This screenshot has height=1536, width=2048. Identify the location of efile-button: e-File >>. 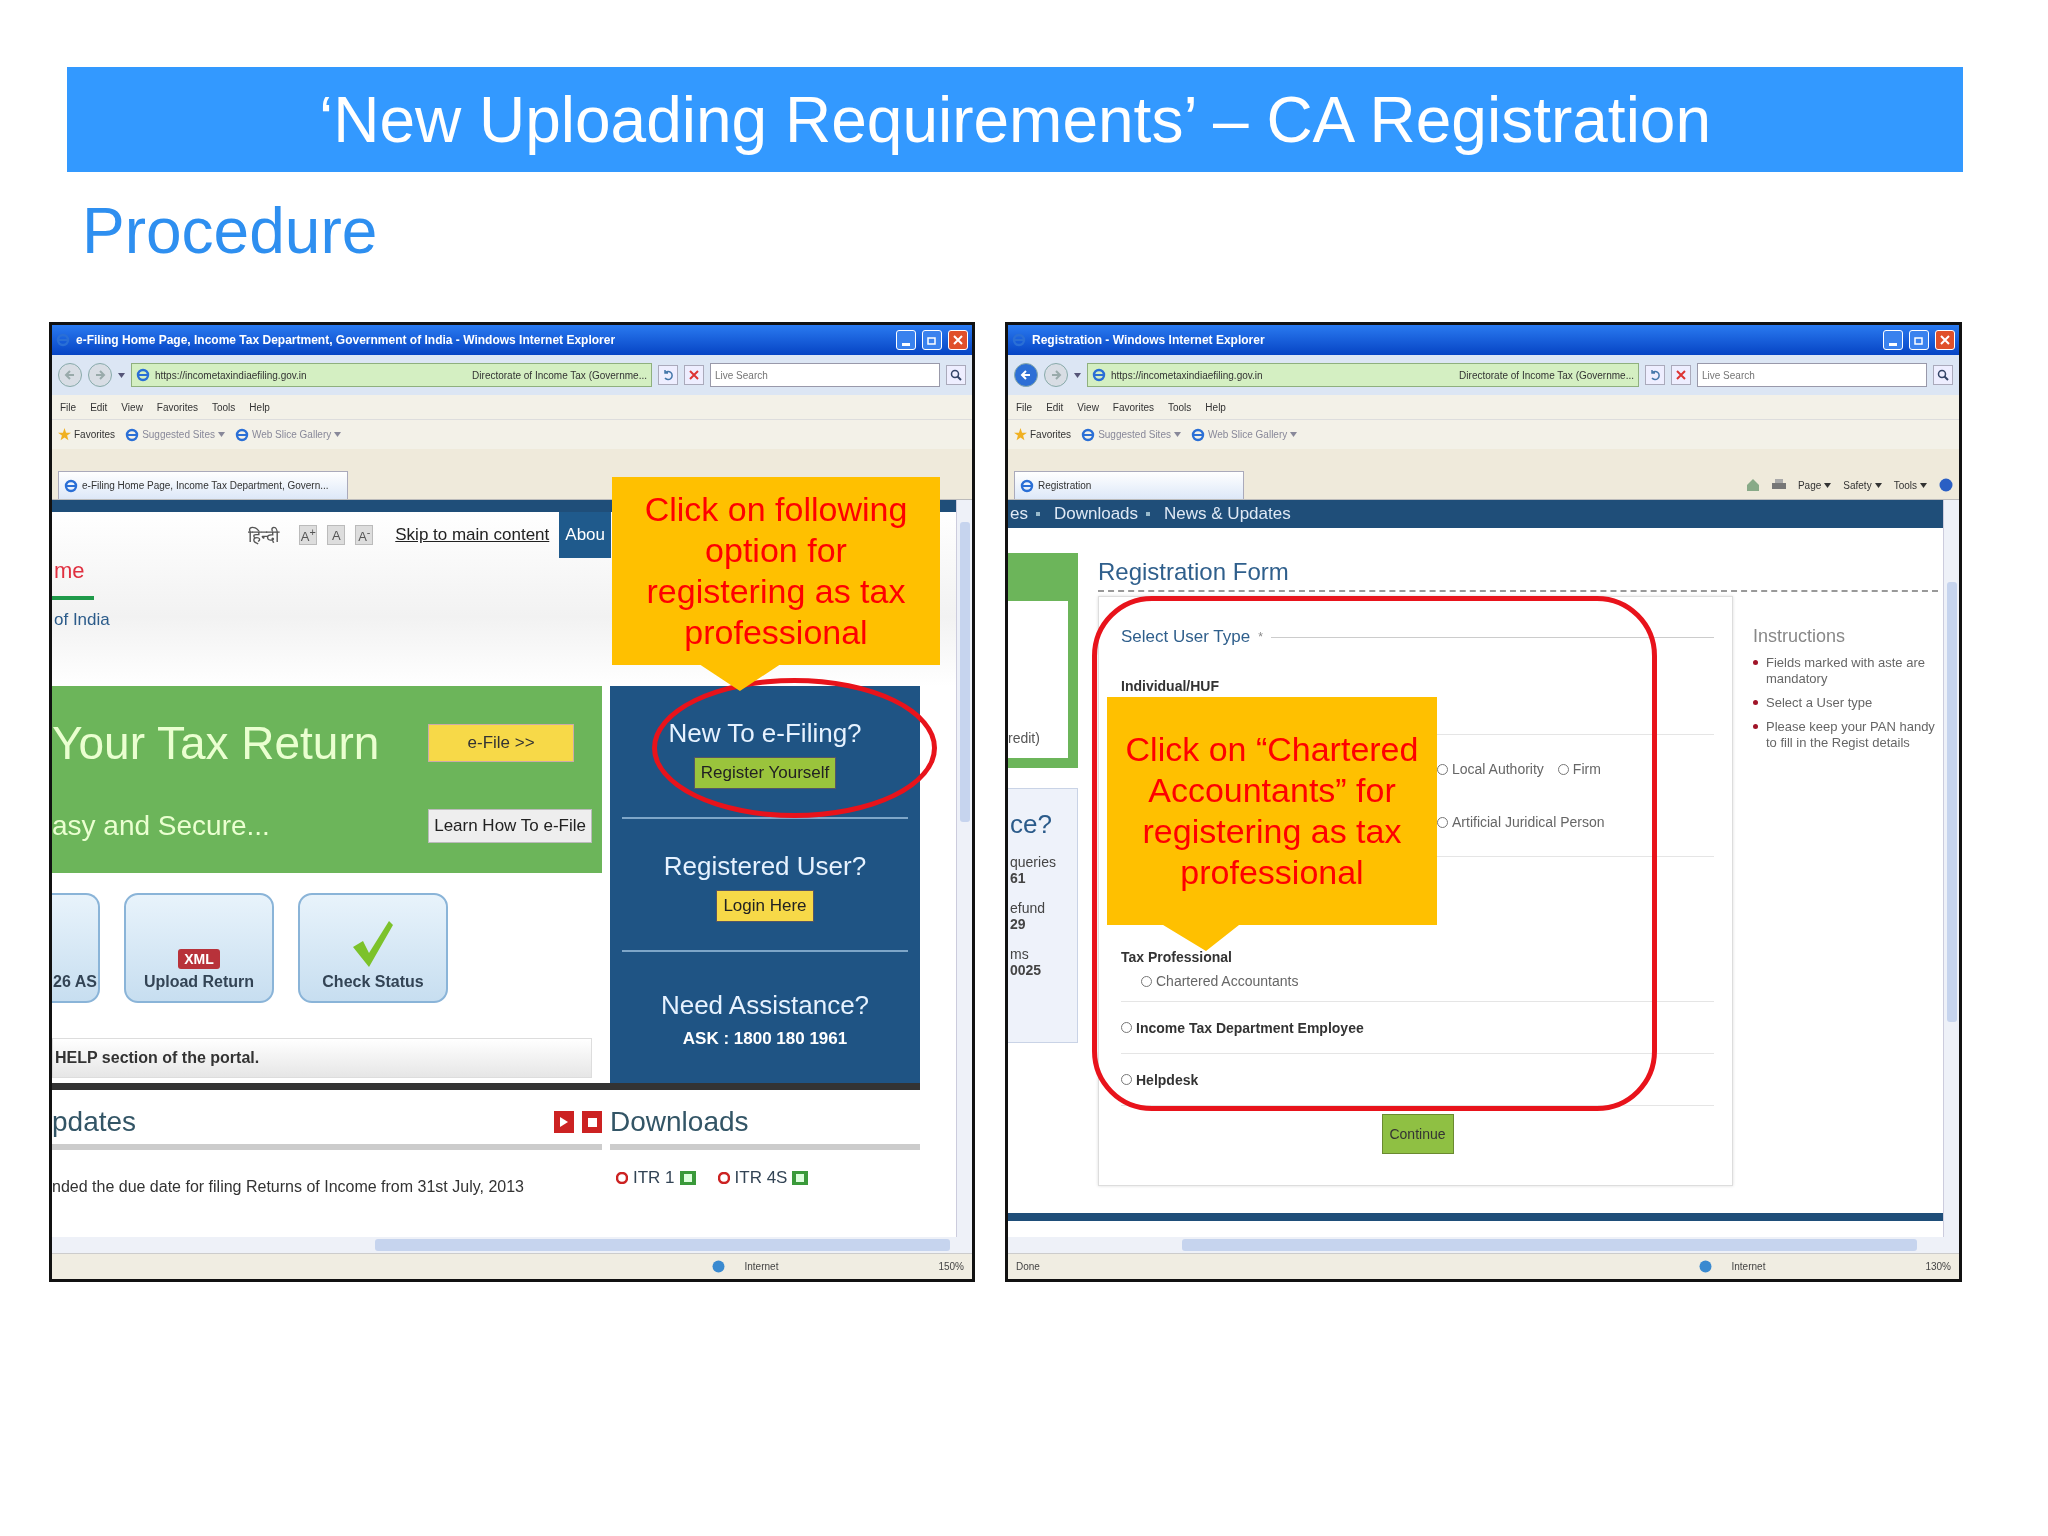
(501, 743).